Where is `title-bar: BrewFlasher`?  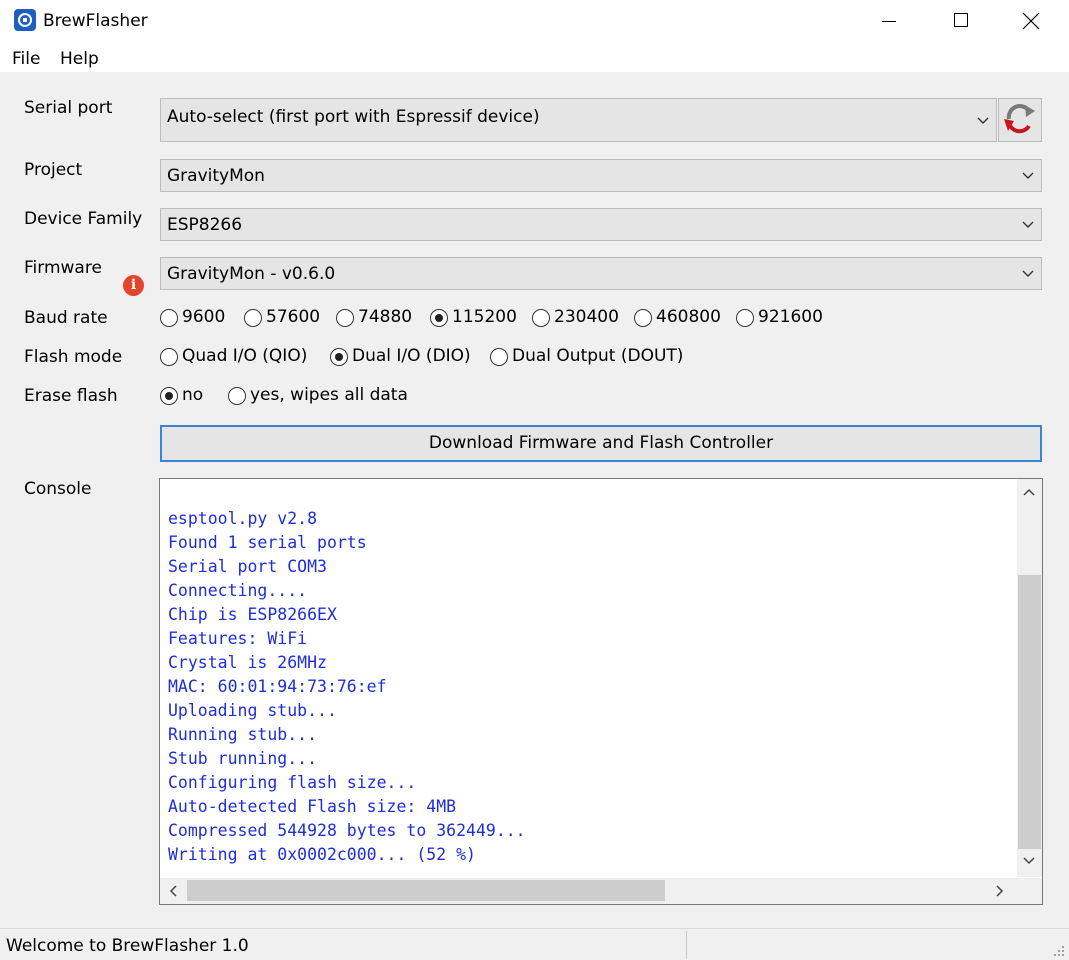
title-bar: BrewFlasher is located at coordinates (534, 21).